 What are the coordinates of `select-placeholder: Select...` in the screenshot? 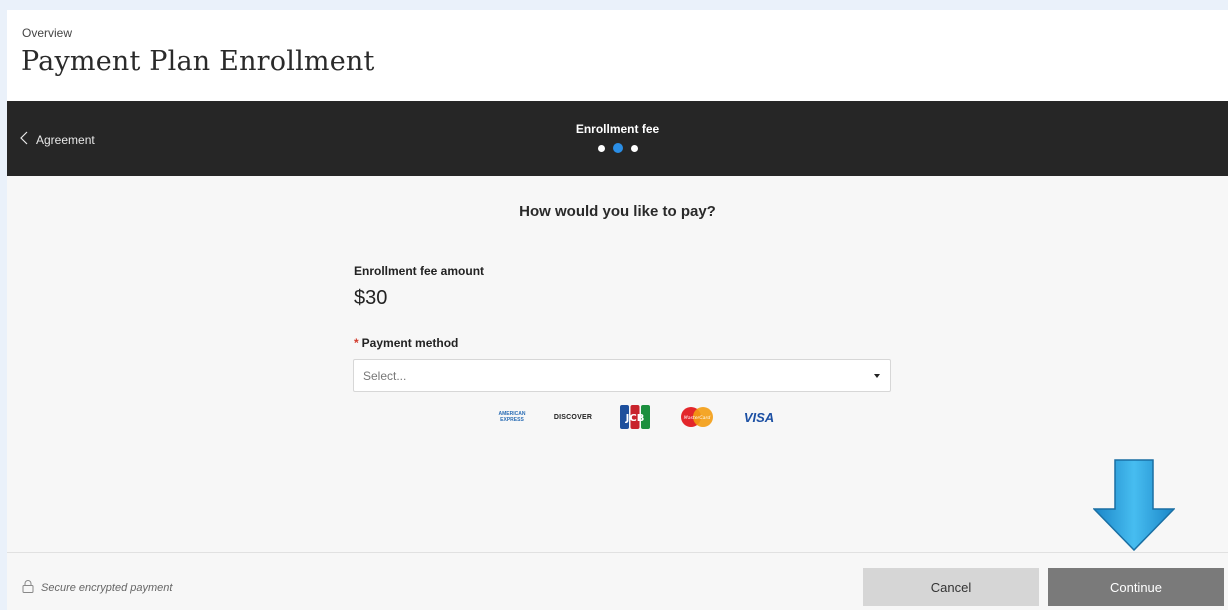 It's located at (385, 376).